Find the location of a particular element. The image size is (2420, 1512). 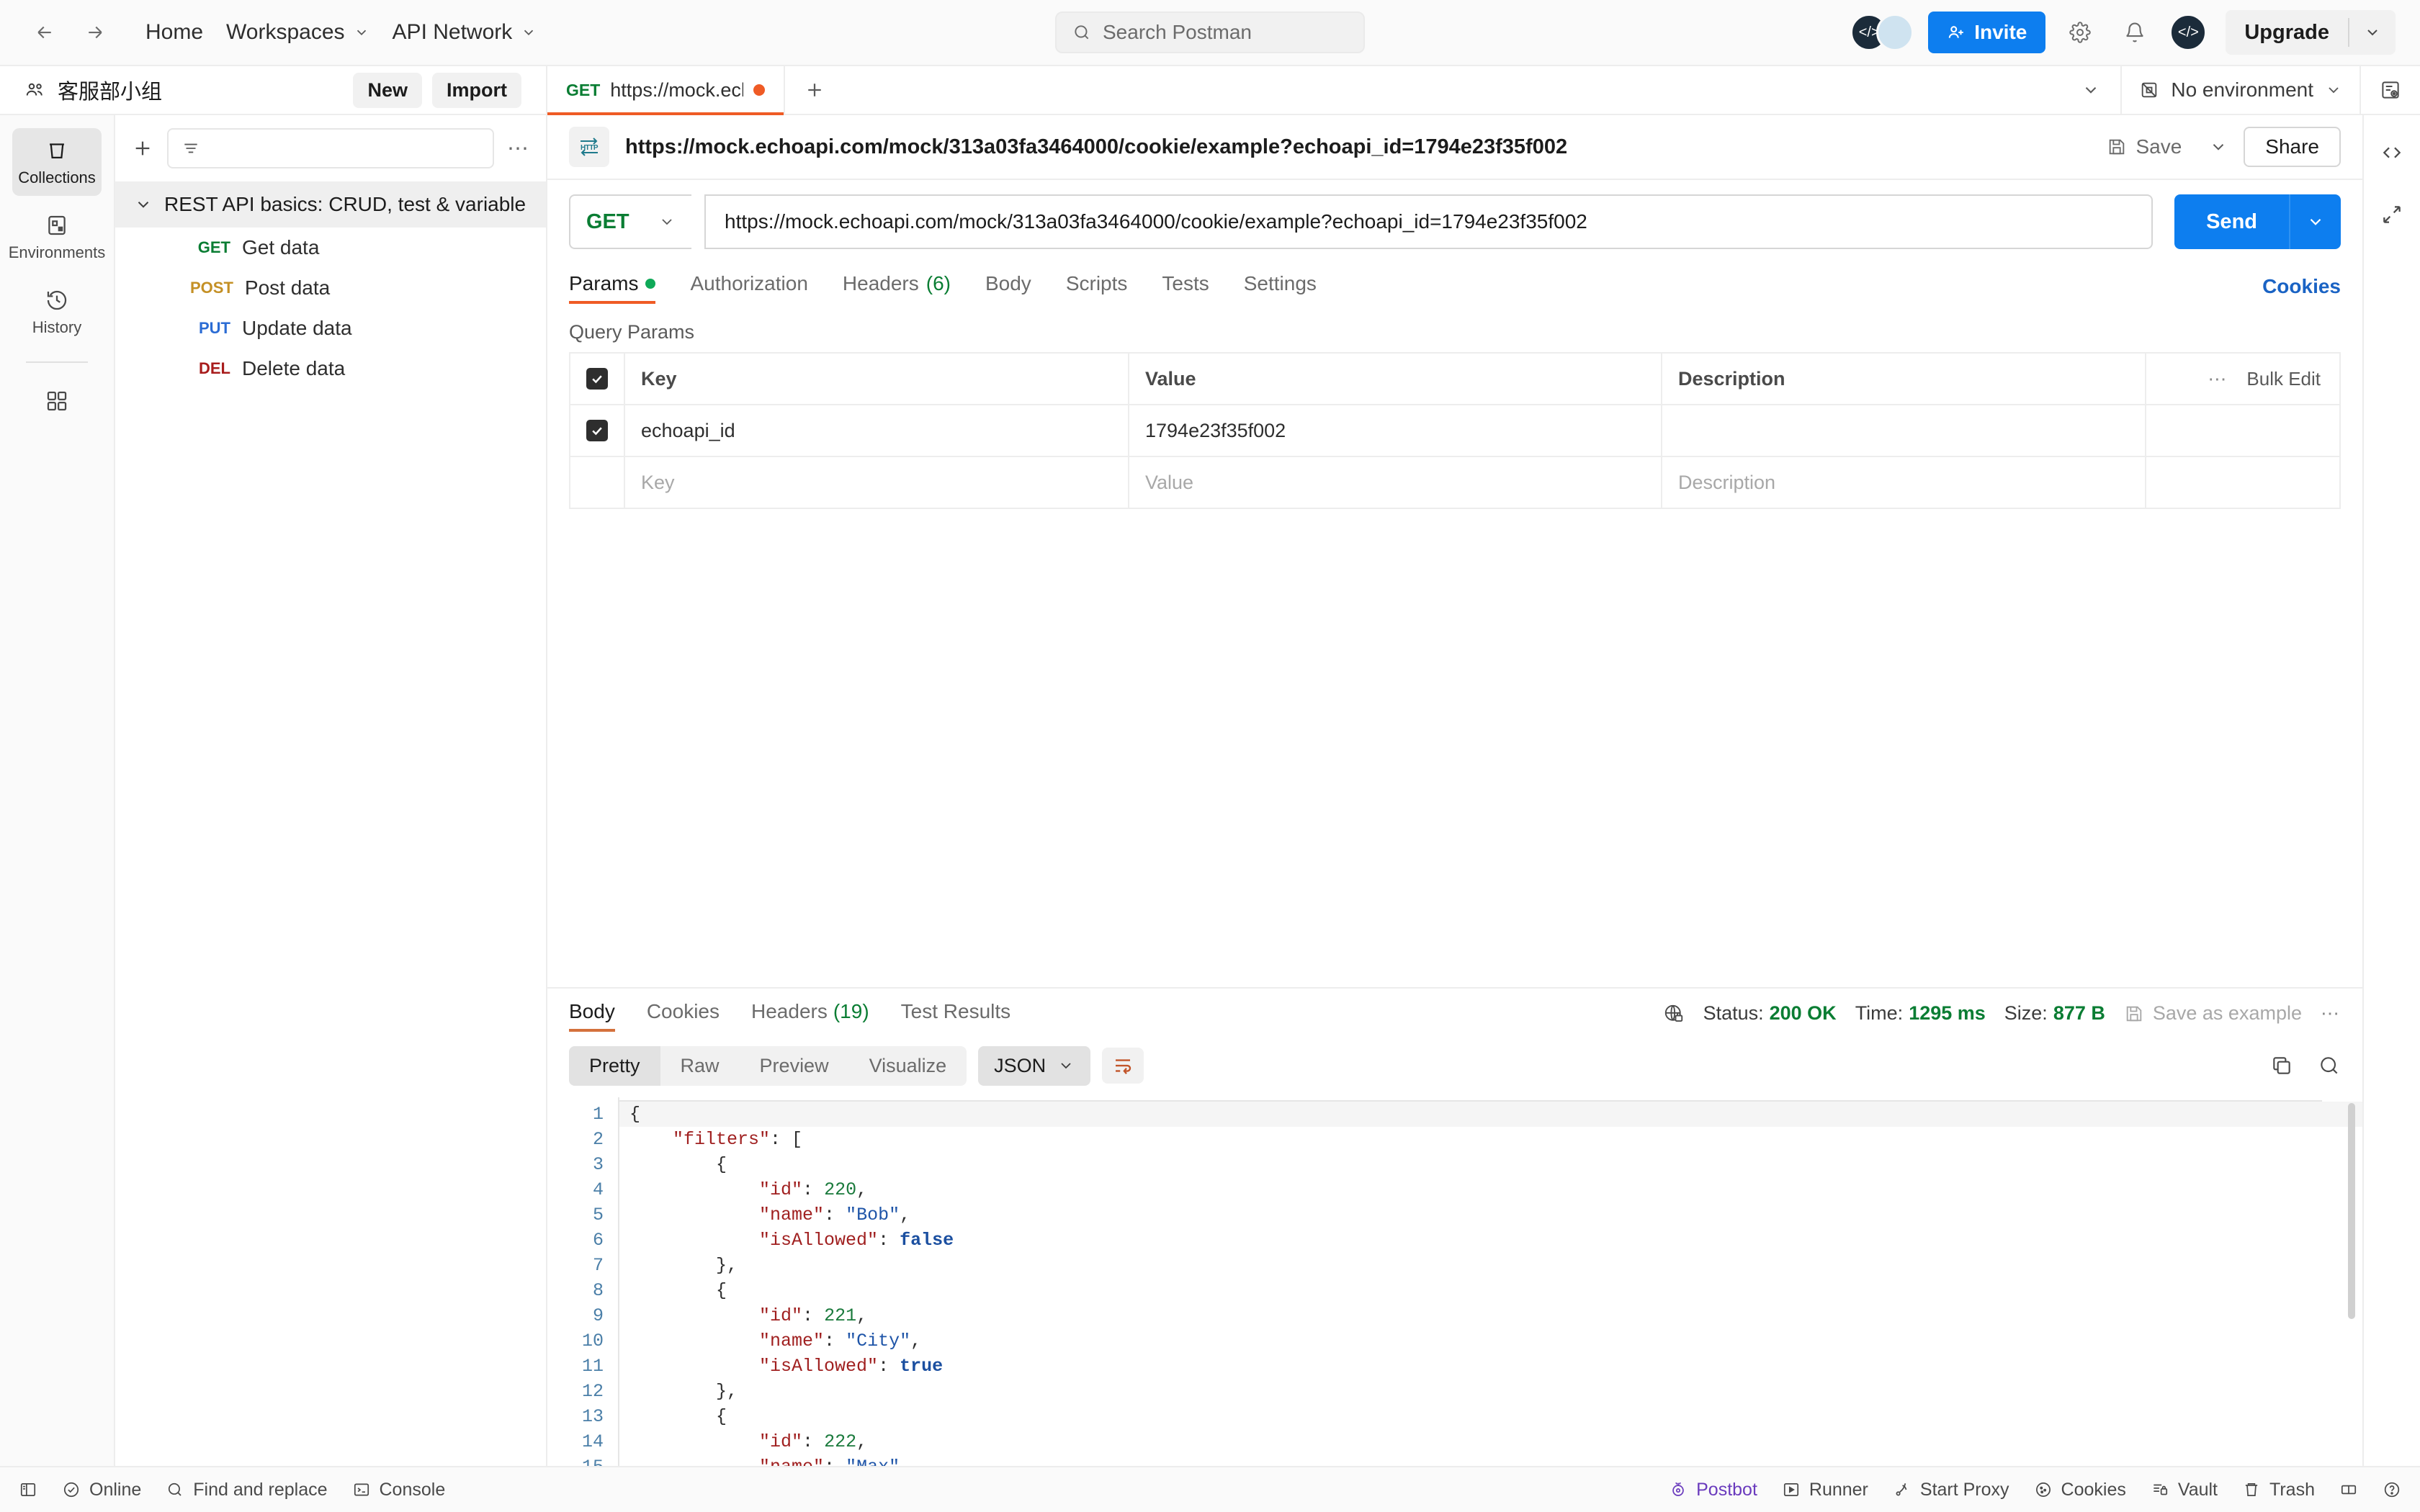

bulk-edit-button: Bulk Edit is located at coordinates (2283, 379).